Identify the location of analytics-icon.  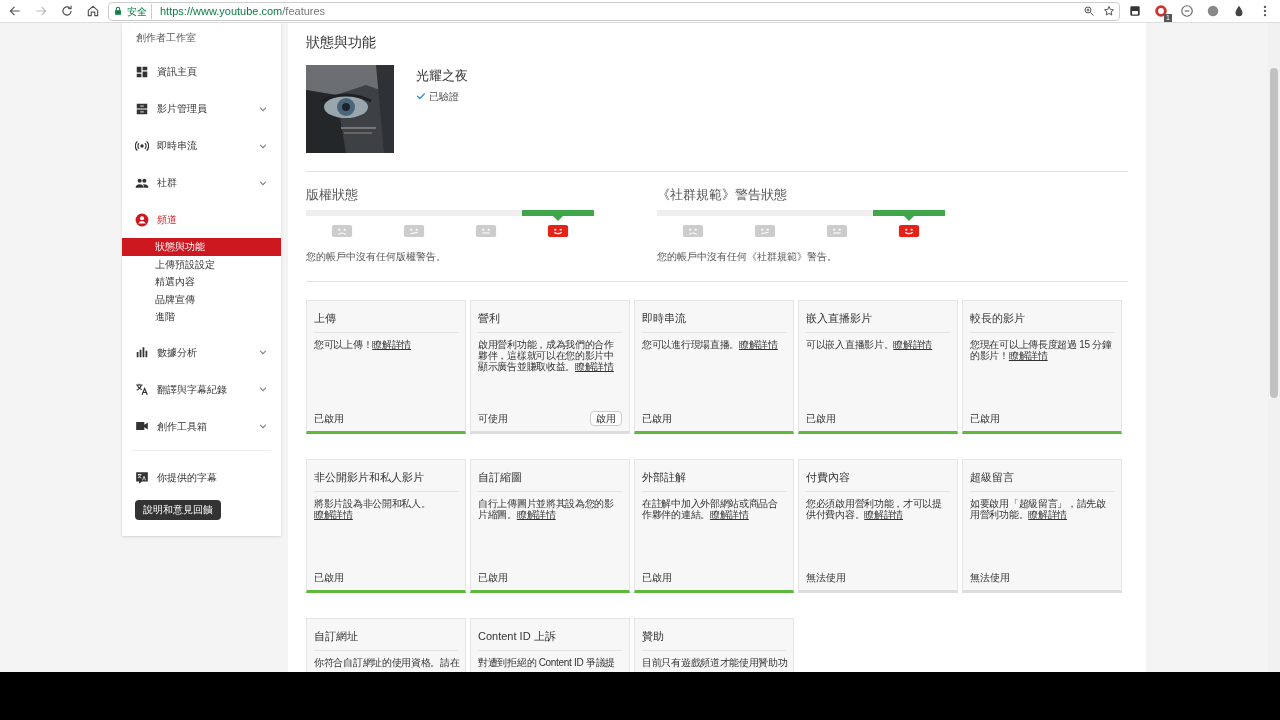
(142, 352).